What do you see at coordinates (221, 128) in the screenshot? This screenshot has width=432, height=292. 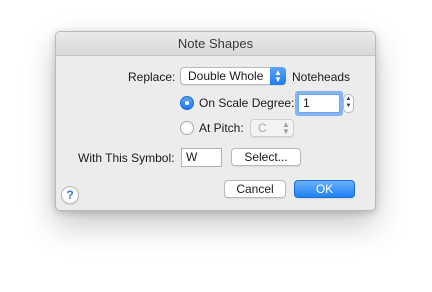 I see `at-pitch-label: At Pitch:` at bounding box center [221, 128].